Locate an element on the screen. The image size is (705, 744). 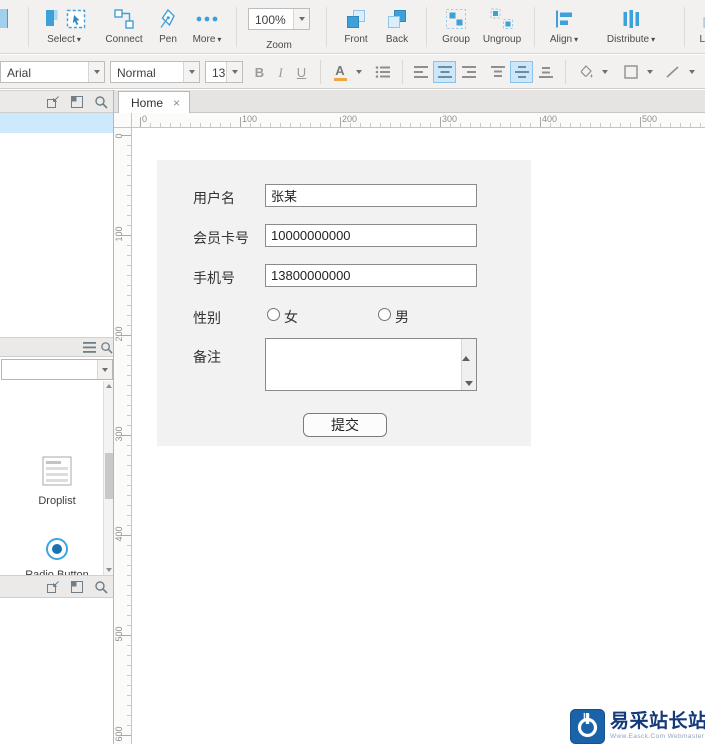
connect-label: Connect is located at coordinates (124, 39).